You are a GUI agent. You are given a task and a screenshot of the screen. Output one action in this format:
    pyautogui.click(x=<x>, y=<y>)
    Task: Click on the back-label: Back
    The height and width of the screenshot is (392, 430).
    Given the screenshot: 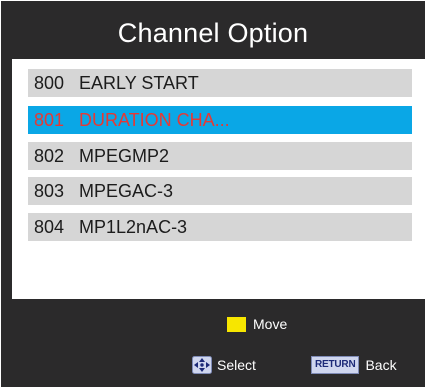 What is the action you would take?
    pyautogui.click(x=381, y=365)
    